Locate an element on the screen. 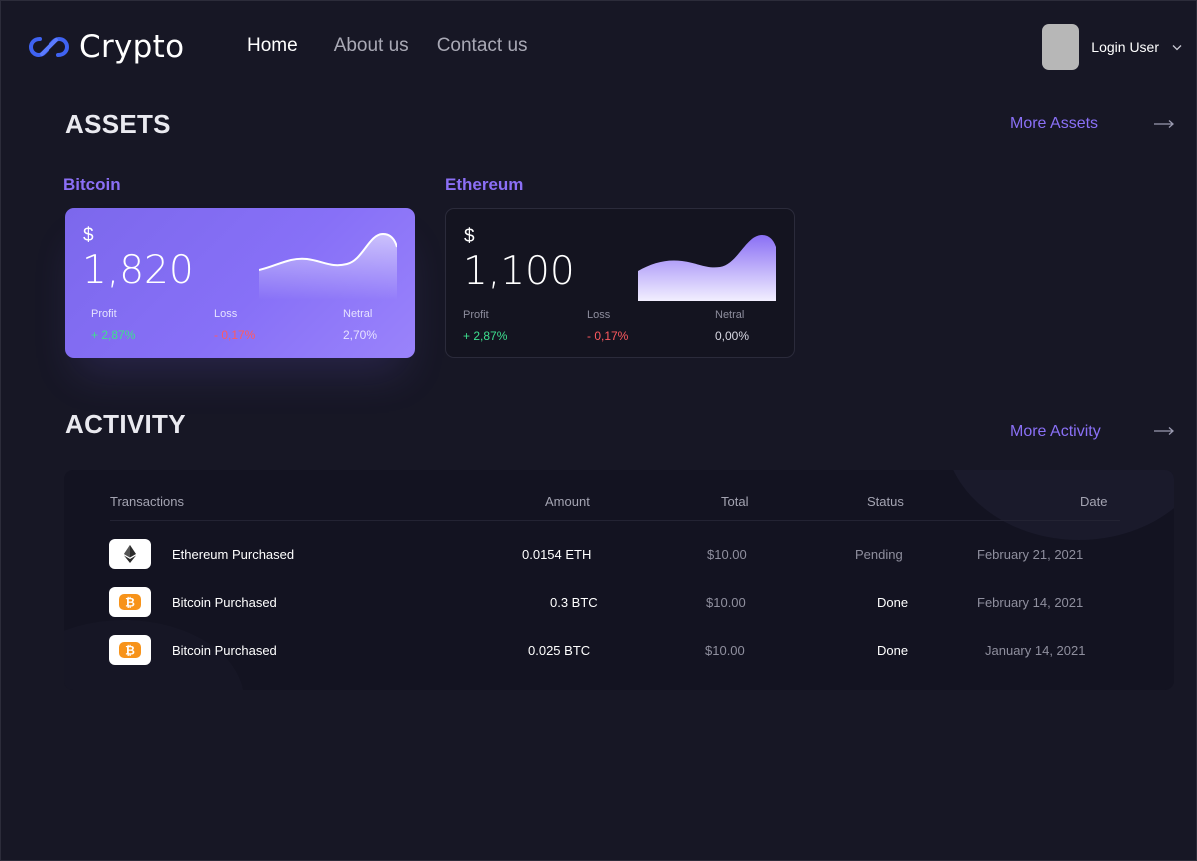 The height and width of the screenshot is (861, 1197). bitcoin-sparkline is located at coordinates (328, 266).